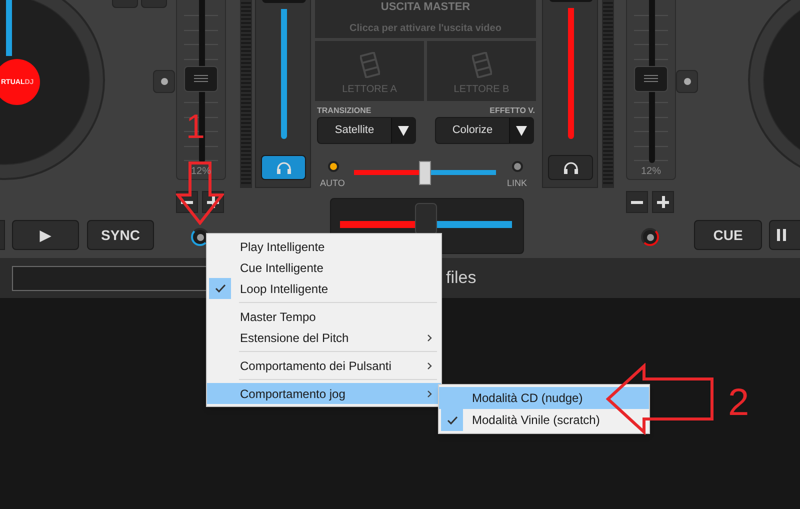 This screenshot has height=509, width=800. What do you see at coordinates (472, 130) in the screenshot?
I see `dropdown-value: Colorize` at bounding box center [472, 130].